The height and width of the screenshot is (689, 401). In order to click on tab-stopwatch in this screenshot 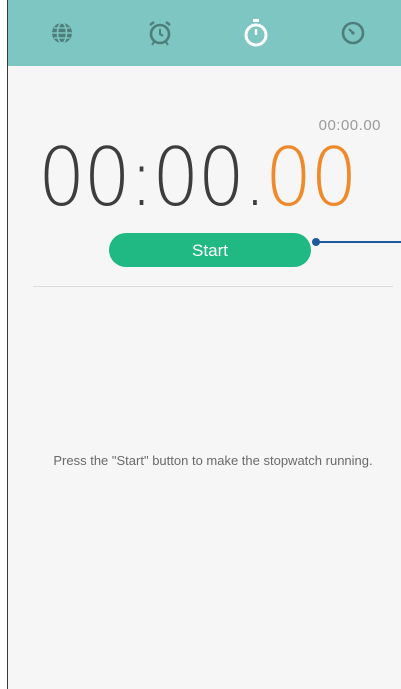, I will do `click(256, 33)`.